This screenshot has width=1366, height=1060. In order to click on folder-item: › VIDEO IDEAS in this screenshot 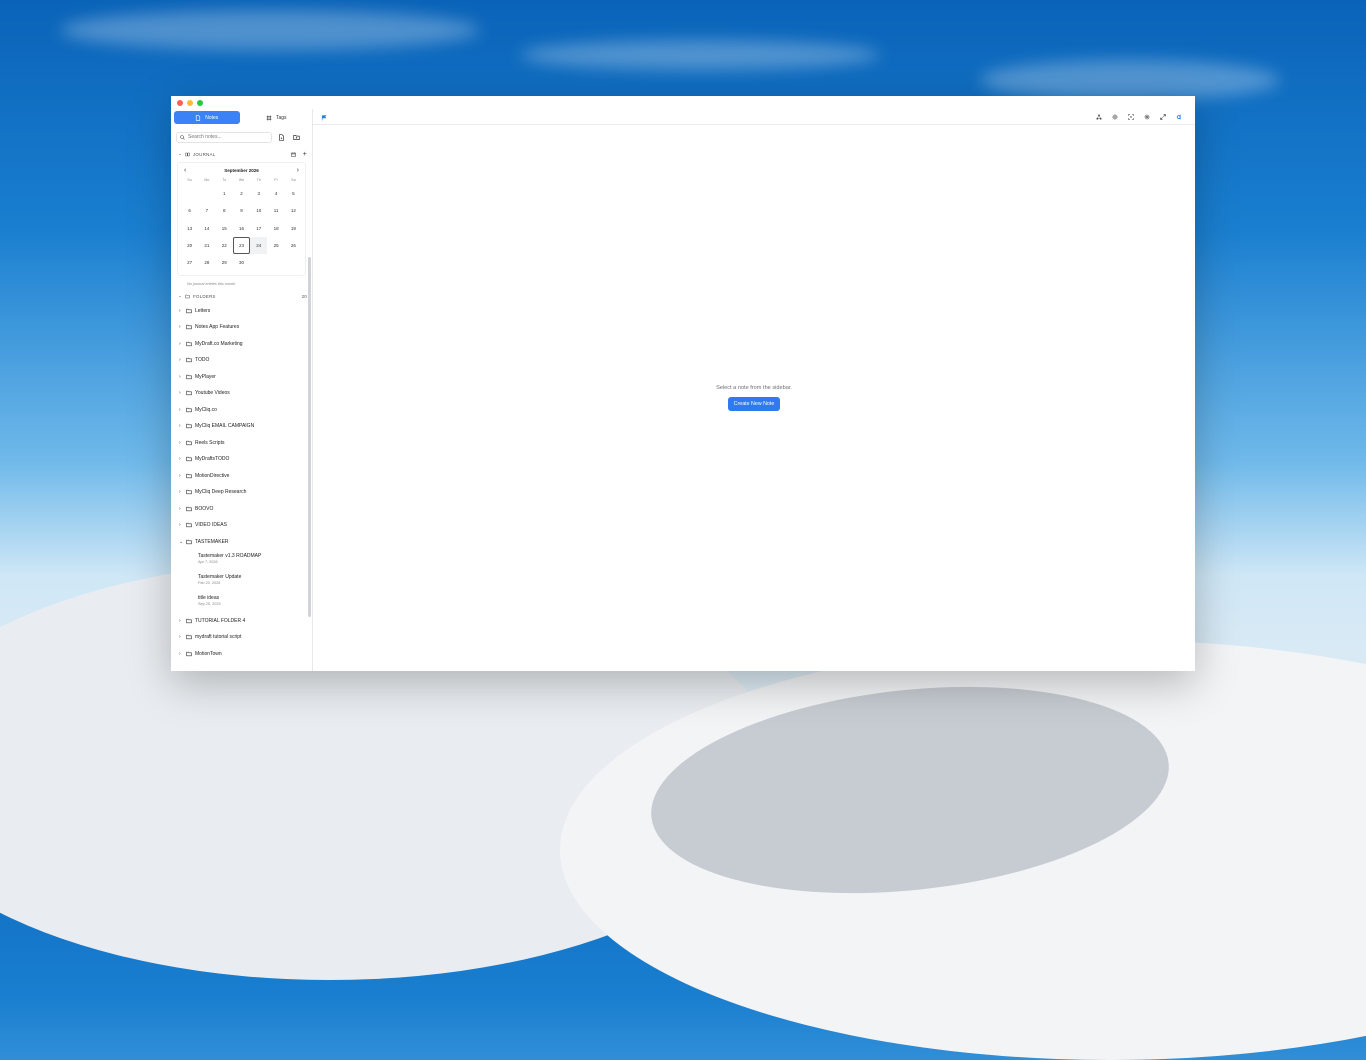, I will do `click(241, 525)`.